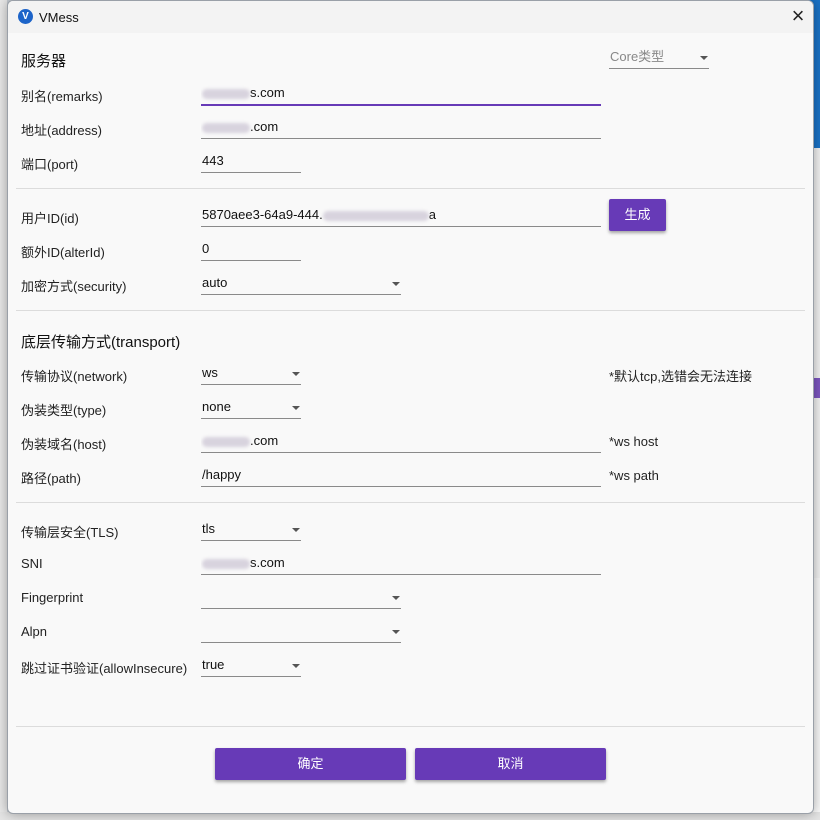  Describe the element at coordinates (104, 668) in the screenshot. I see `allow-insecure-label: 跳过证书验证(allowInsecure)` at that location.